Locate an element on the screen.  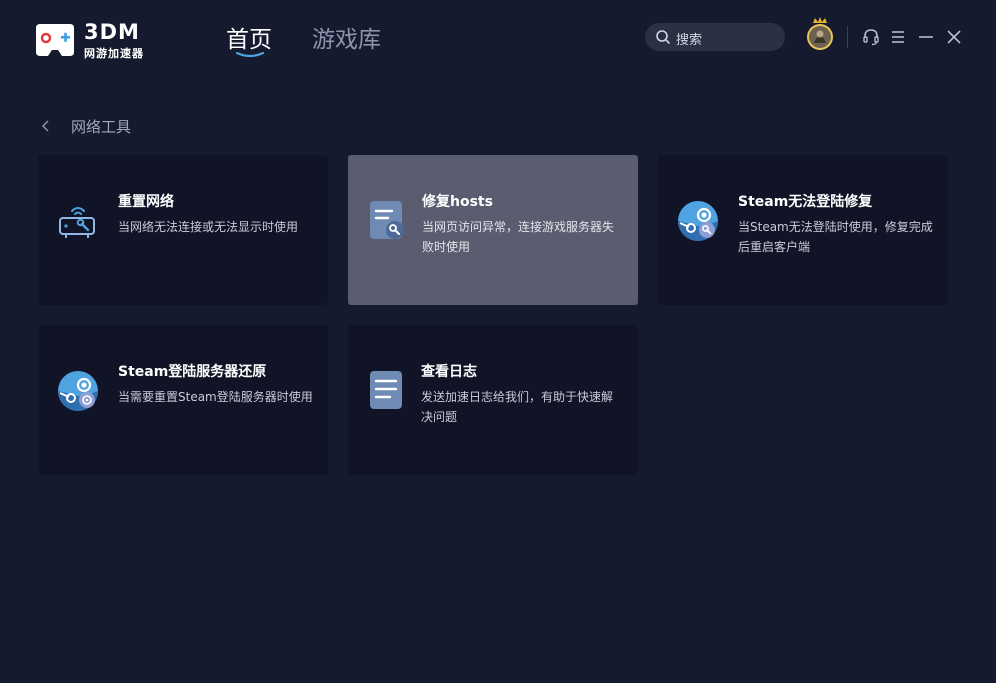
menu-icon is located at coordinates (898, 37).